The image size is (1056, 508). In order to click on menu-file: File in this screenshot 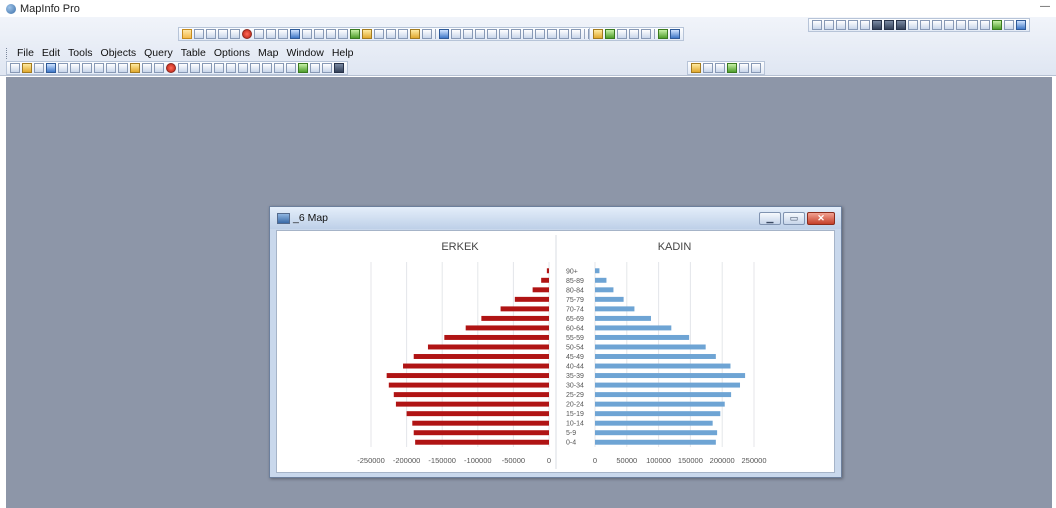, I will do `click(25, 53)`.